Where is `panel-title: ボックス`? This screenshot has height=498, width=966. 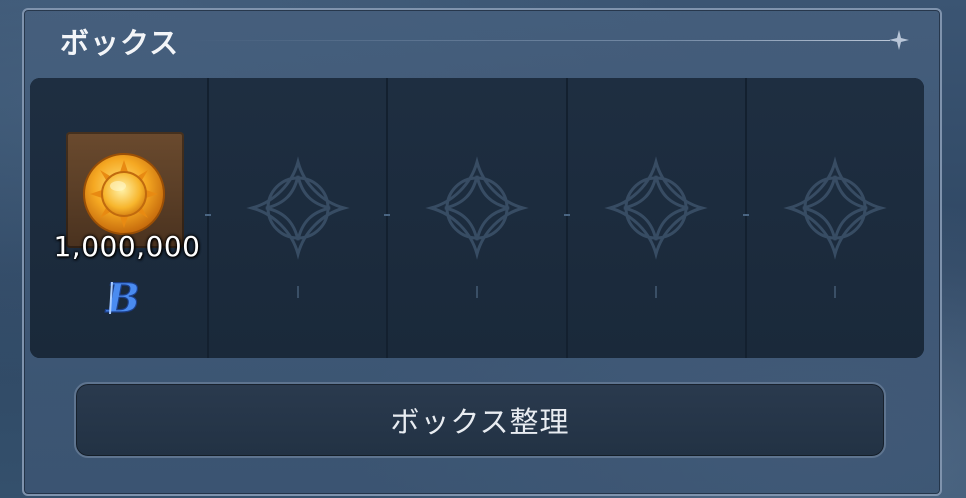 panel-title: ボックス is located at coordinates (120, 43).